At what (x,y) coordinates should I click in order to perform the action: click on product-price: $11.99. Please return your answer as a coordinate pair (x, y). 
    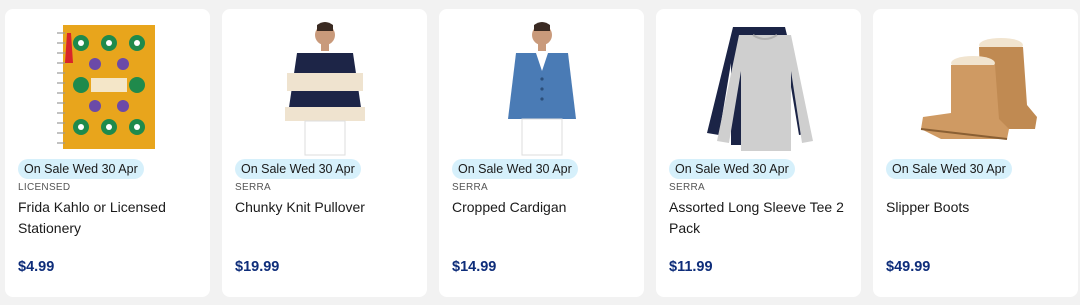
    Looking at the image, I should click on (691, 267).